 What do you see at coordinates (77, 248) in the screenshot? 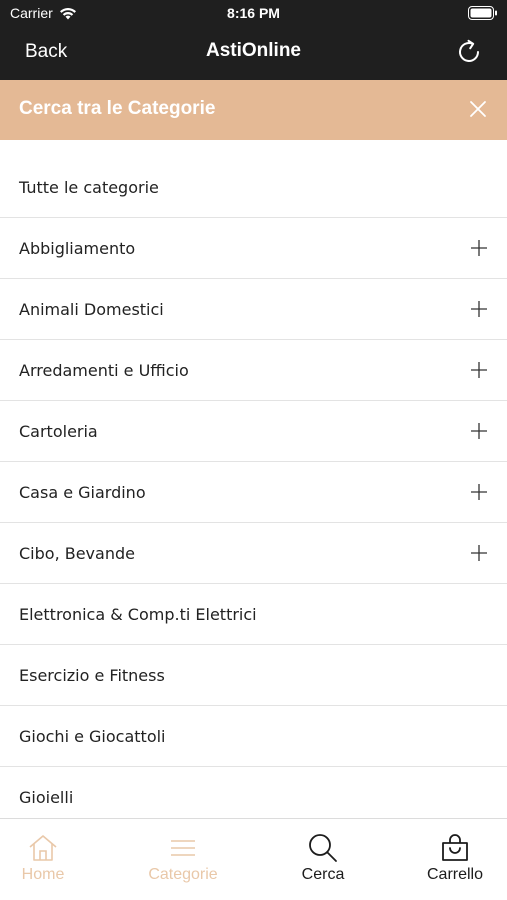
I see `category-label: Abbigliamento` at bounding box center [77, 248].